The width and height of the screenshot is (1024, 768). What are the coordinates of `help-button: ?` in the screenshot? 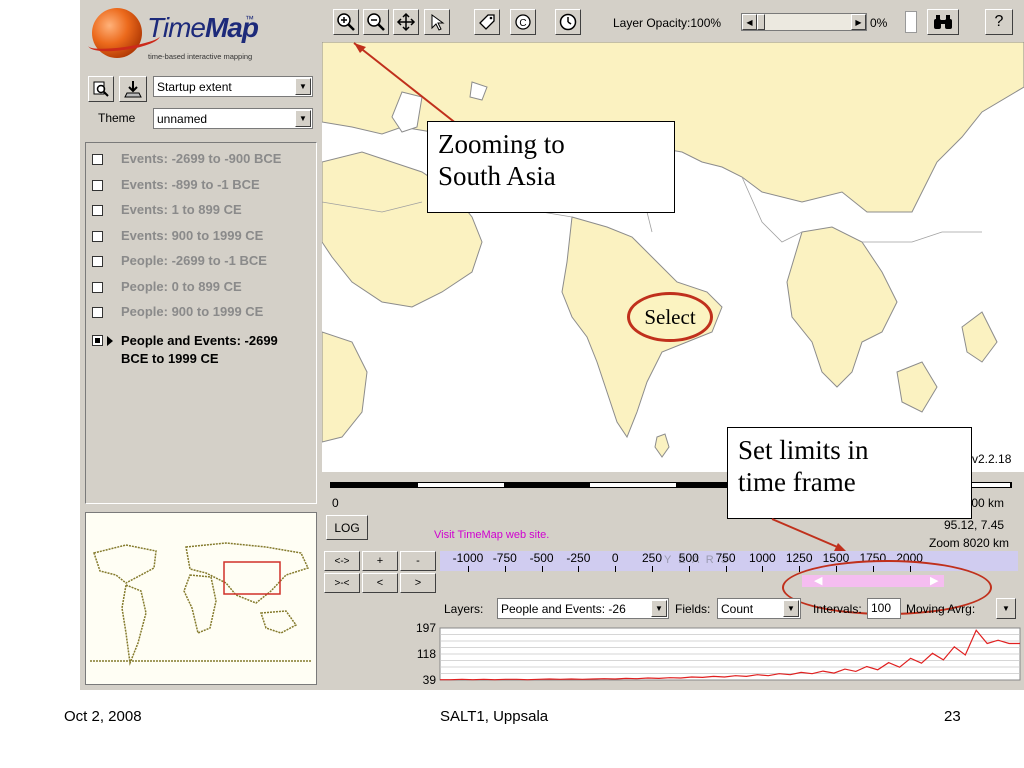 It's located at (999, 22).